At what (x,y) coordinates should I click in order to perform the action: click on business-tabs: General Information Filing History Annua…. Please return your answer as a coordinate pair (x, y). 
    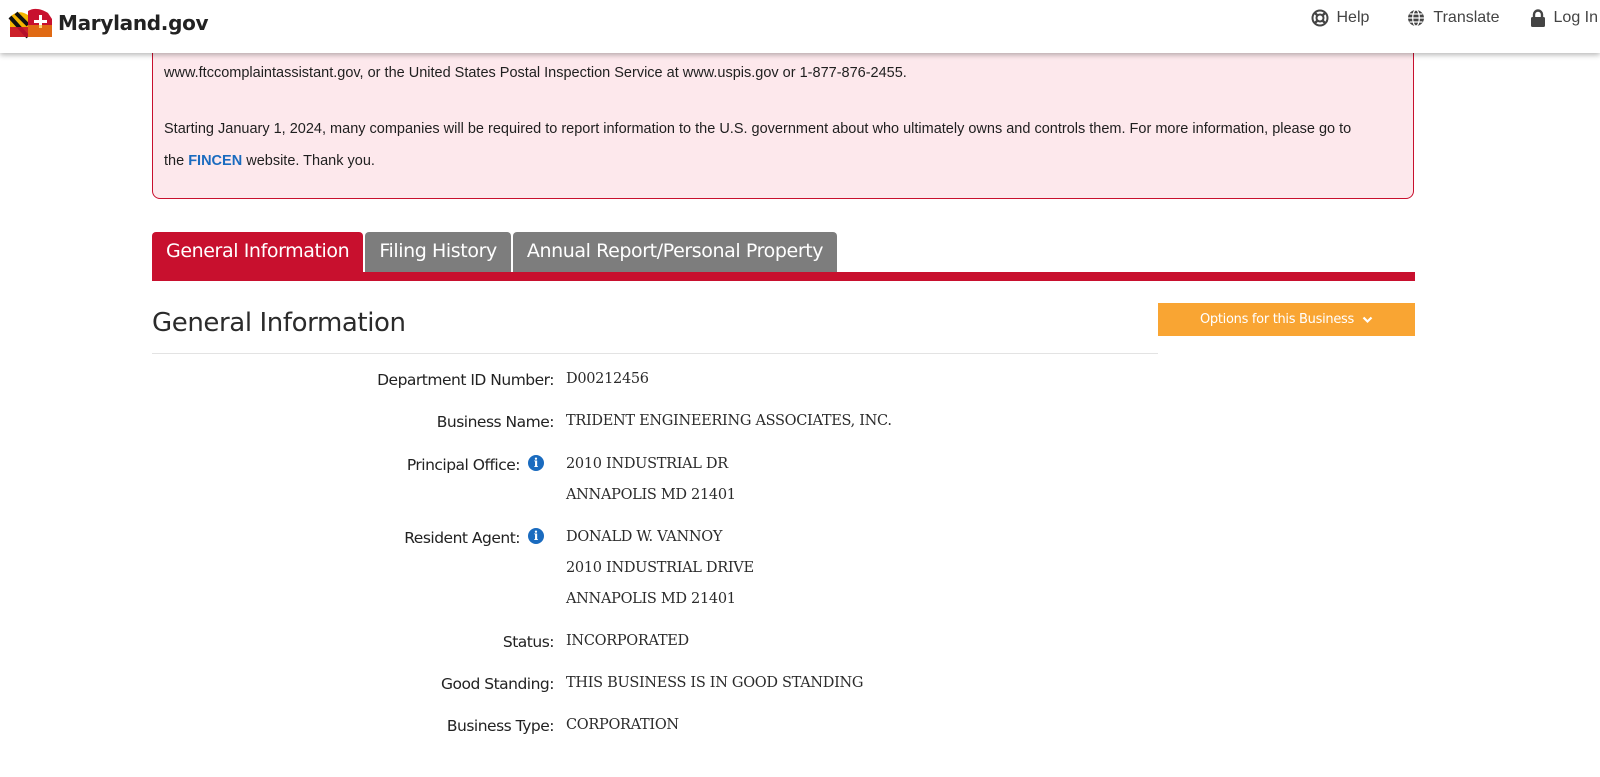
    Looking at the image, I should click on (495, 252).